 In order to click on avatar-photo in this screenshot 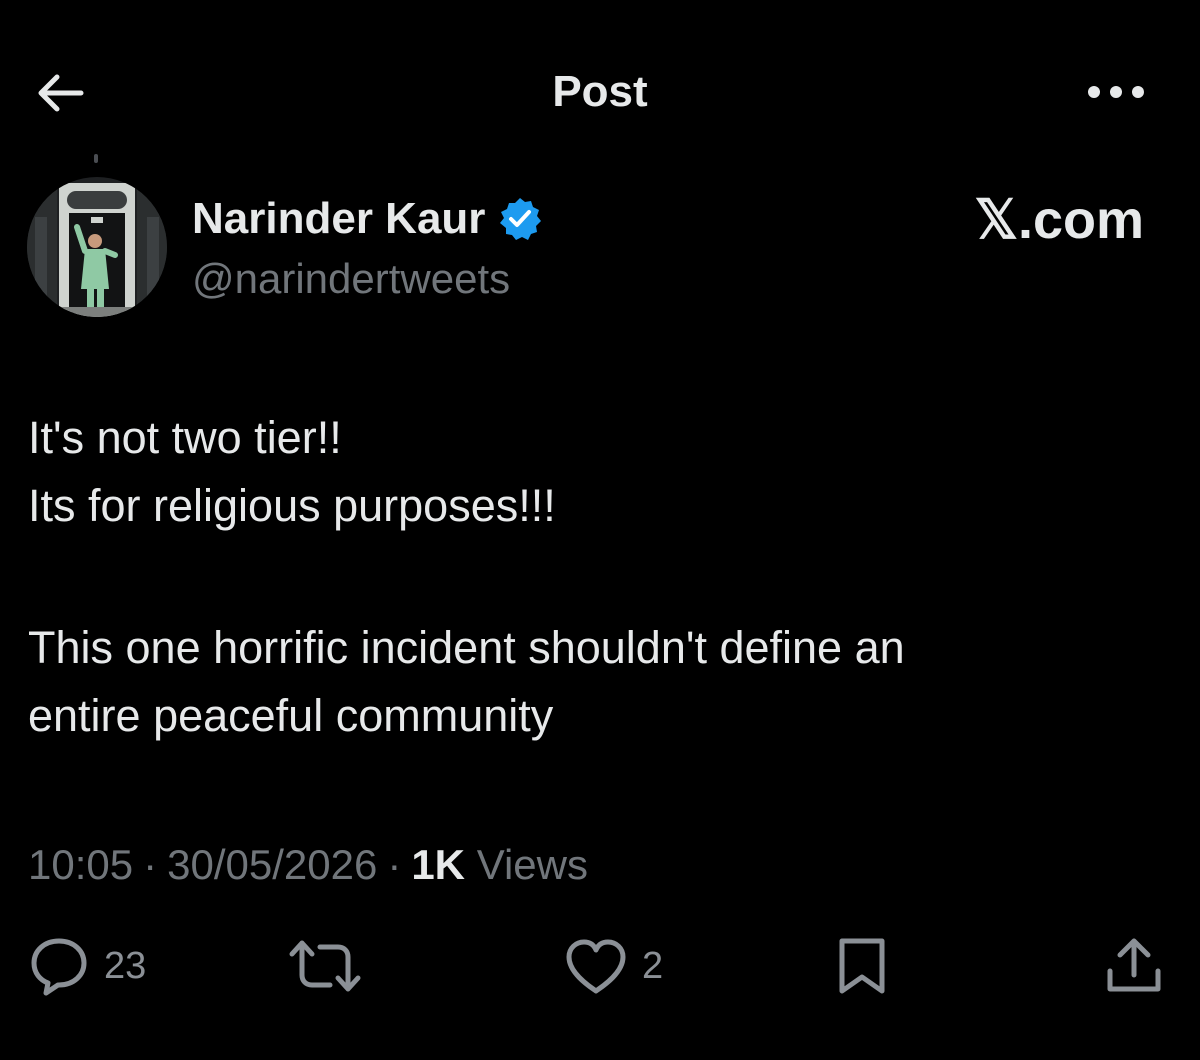, I will do `click(97, 247)`.